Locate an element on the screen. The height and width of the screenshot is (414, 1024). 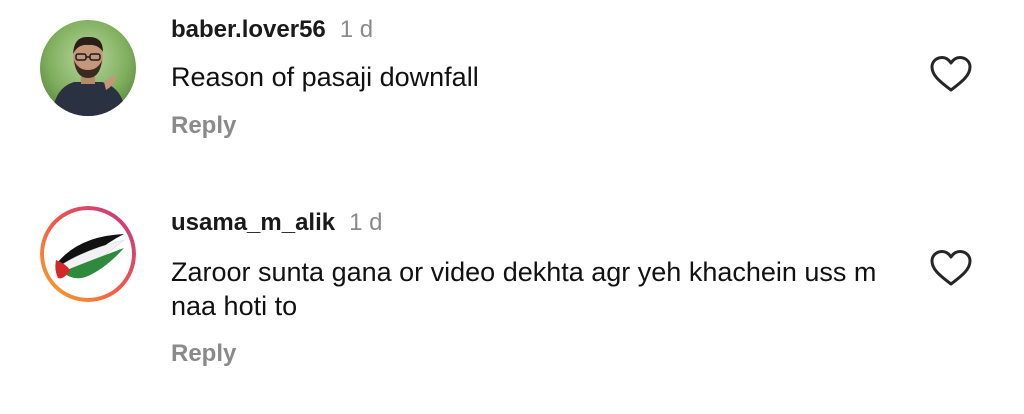
comment-meta: usama_m_alik 1 d is located at coordinates (276, 223).